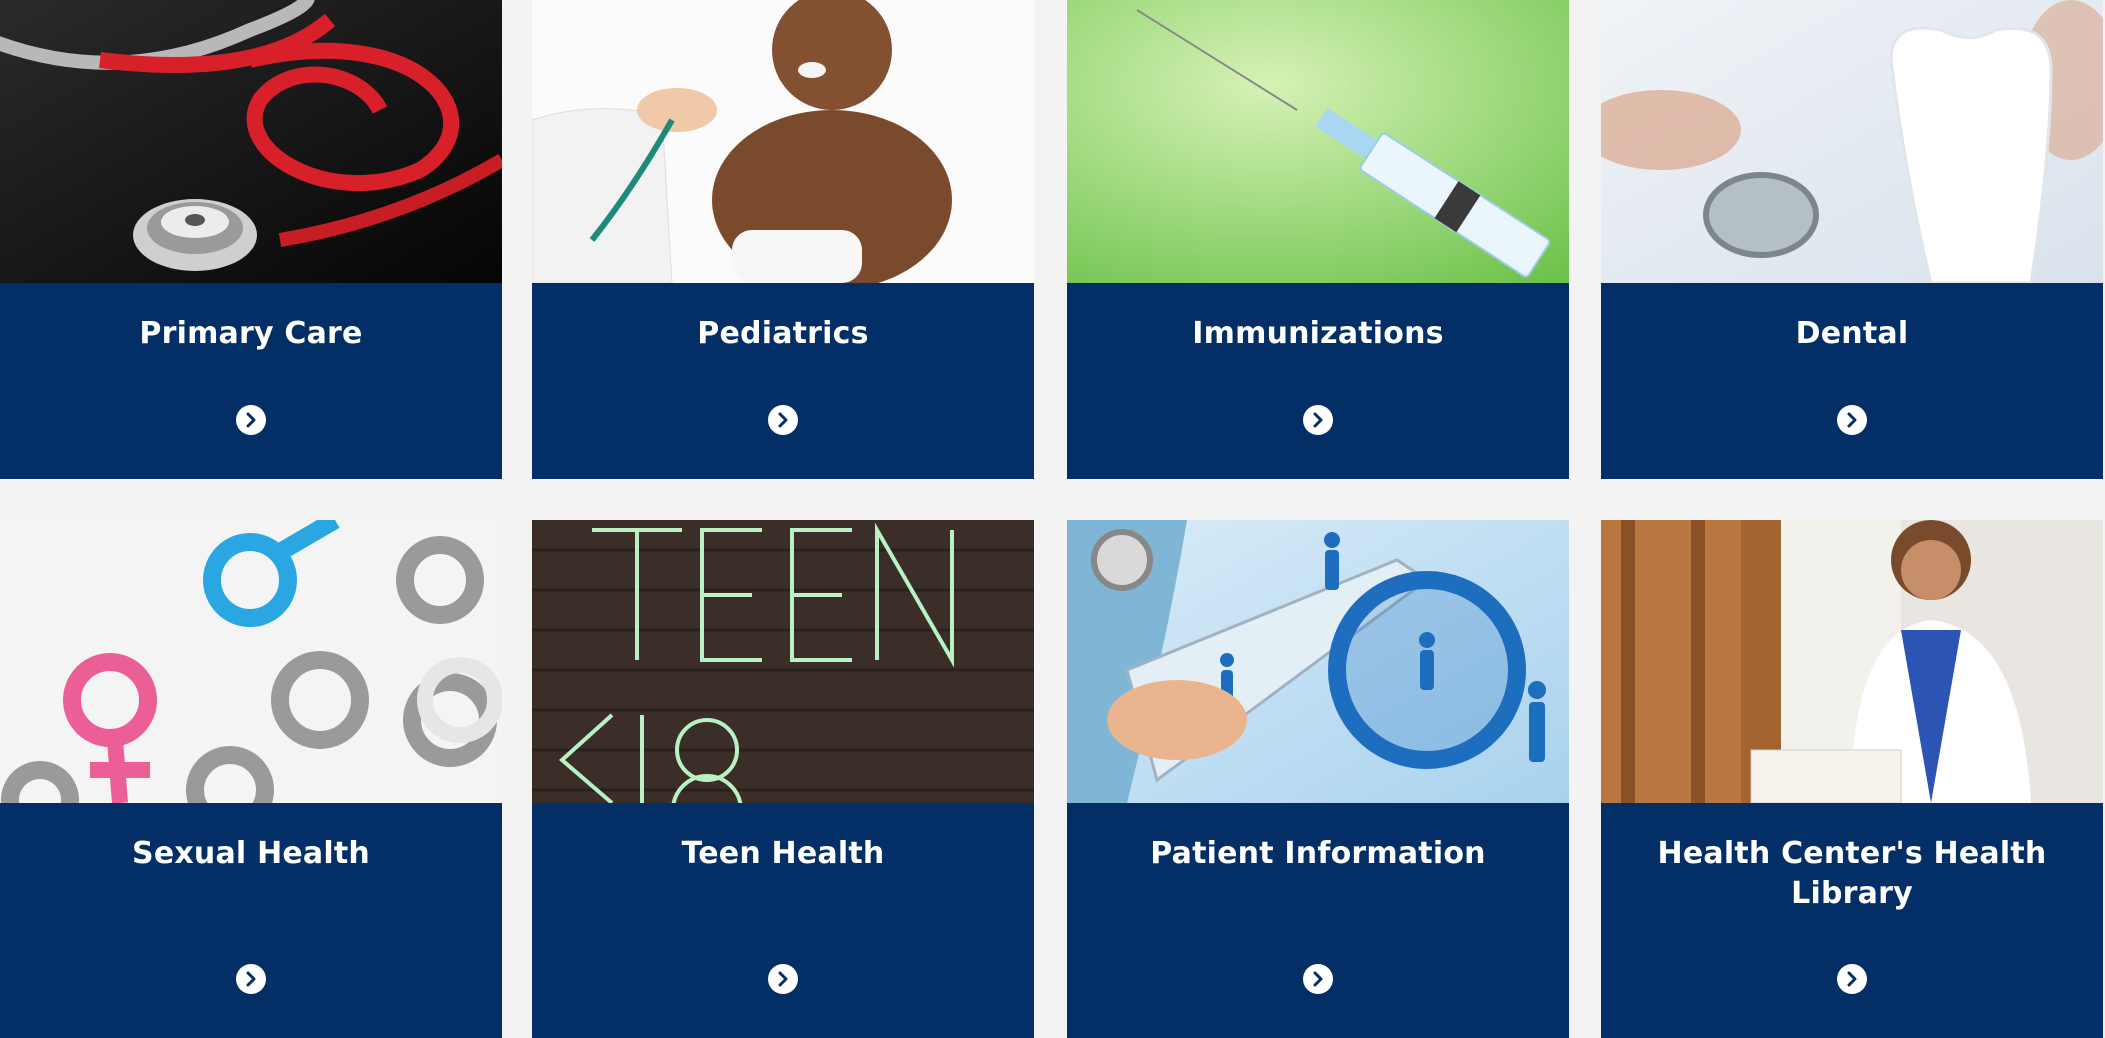 This screenshot has width=2105, height=1038. I want to click on card-title: Primary Care, so click(251, 333).